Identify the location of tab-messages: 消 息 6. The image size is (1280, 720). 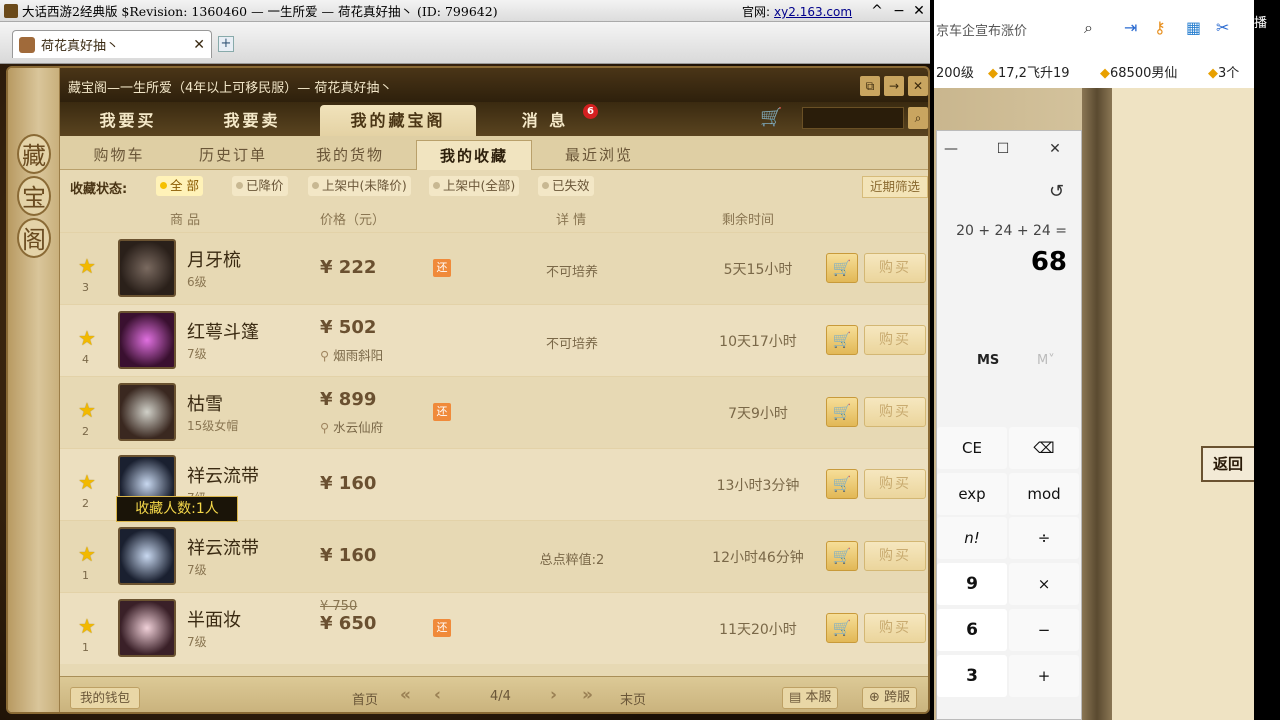
(545, 120).